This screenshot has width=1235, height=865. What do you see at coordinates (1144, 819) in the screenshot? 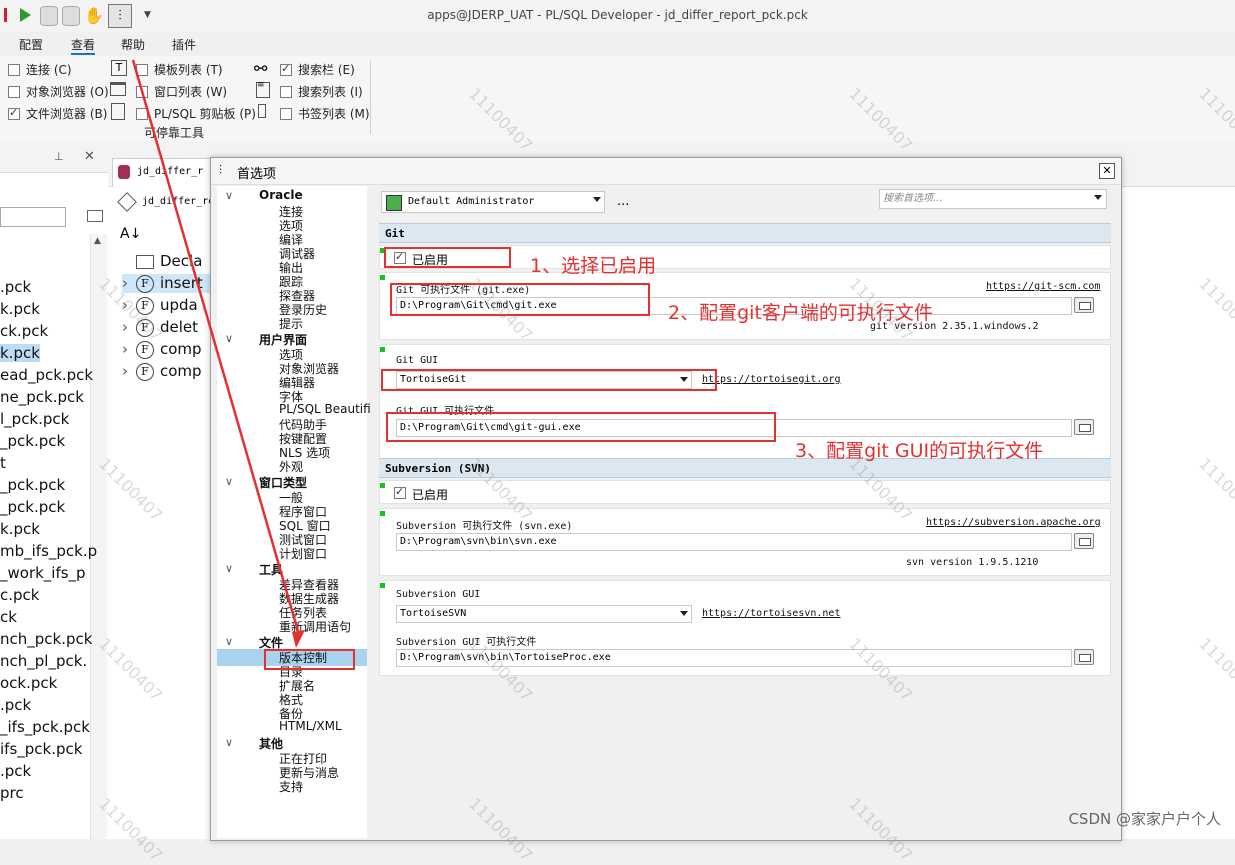
I see `footer-credit: CSDN @家家户户个人` at bounding box center [1144, 819].